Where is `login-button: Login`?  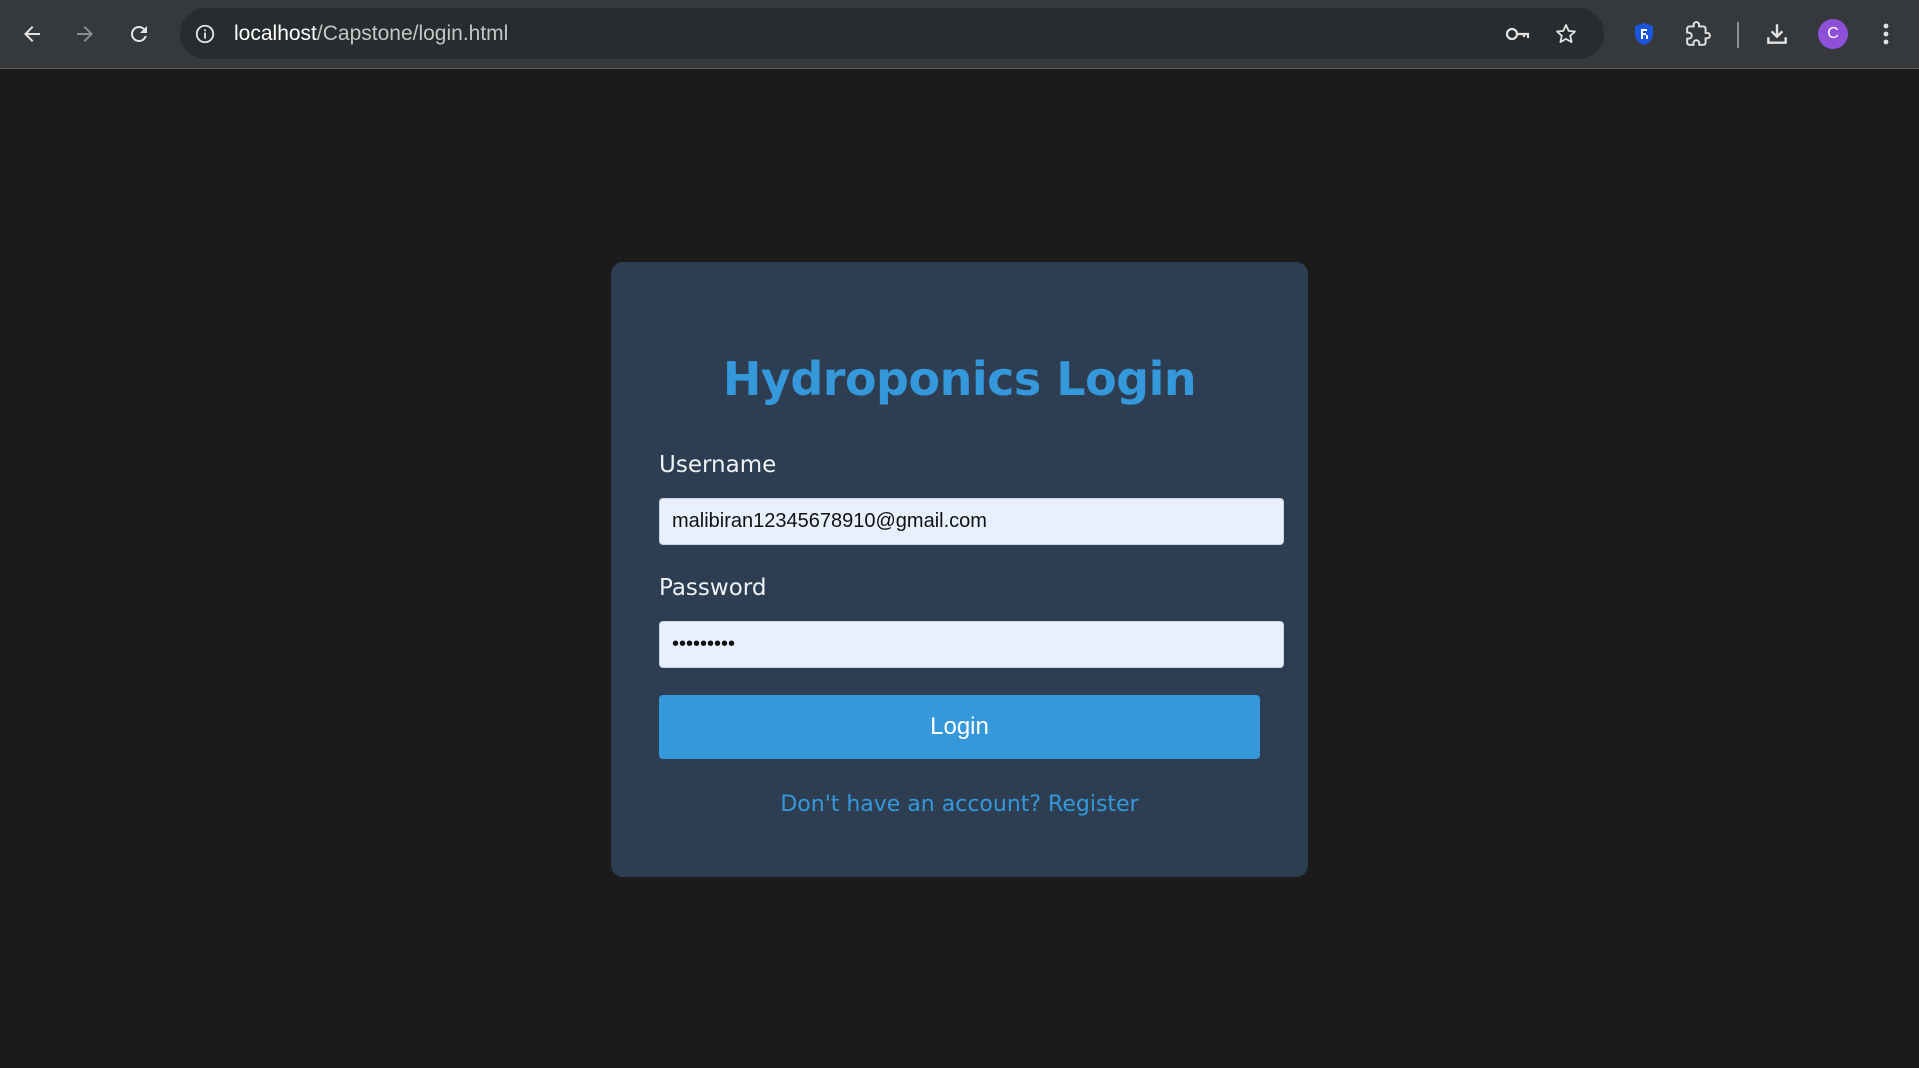 login-button: Login is located at coordinates (959, 727).